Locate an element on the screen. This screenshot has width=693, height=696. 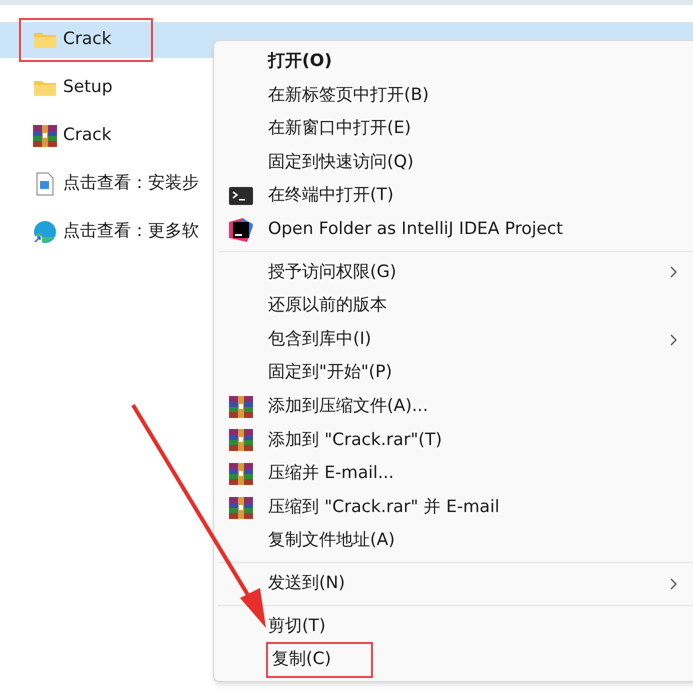
file-name: 点击查看：更多软 is located at coordinates (131, 232).